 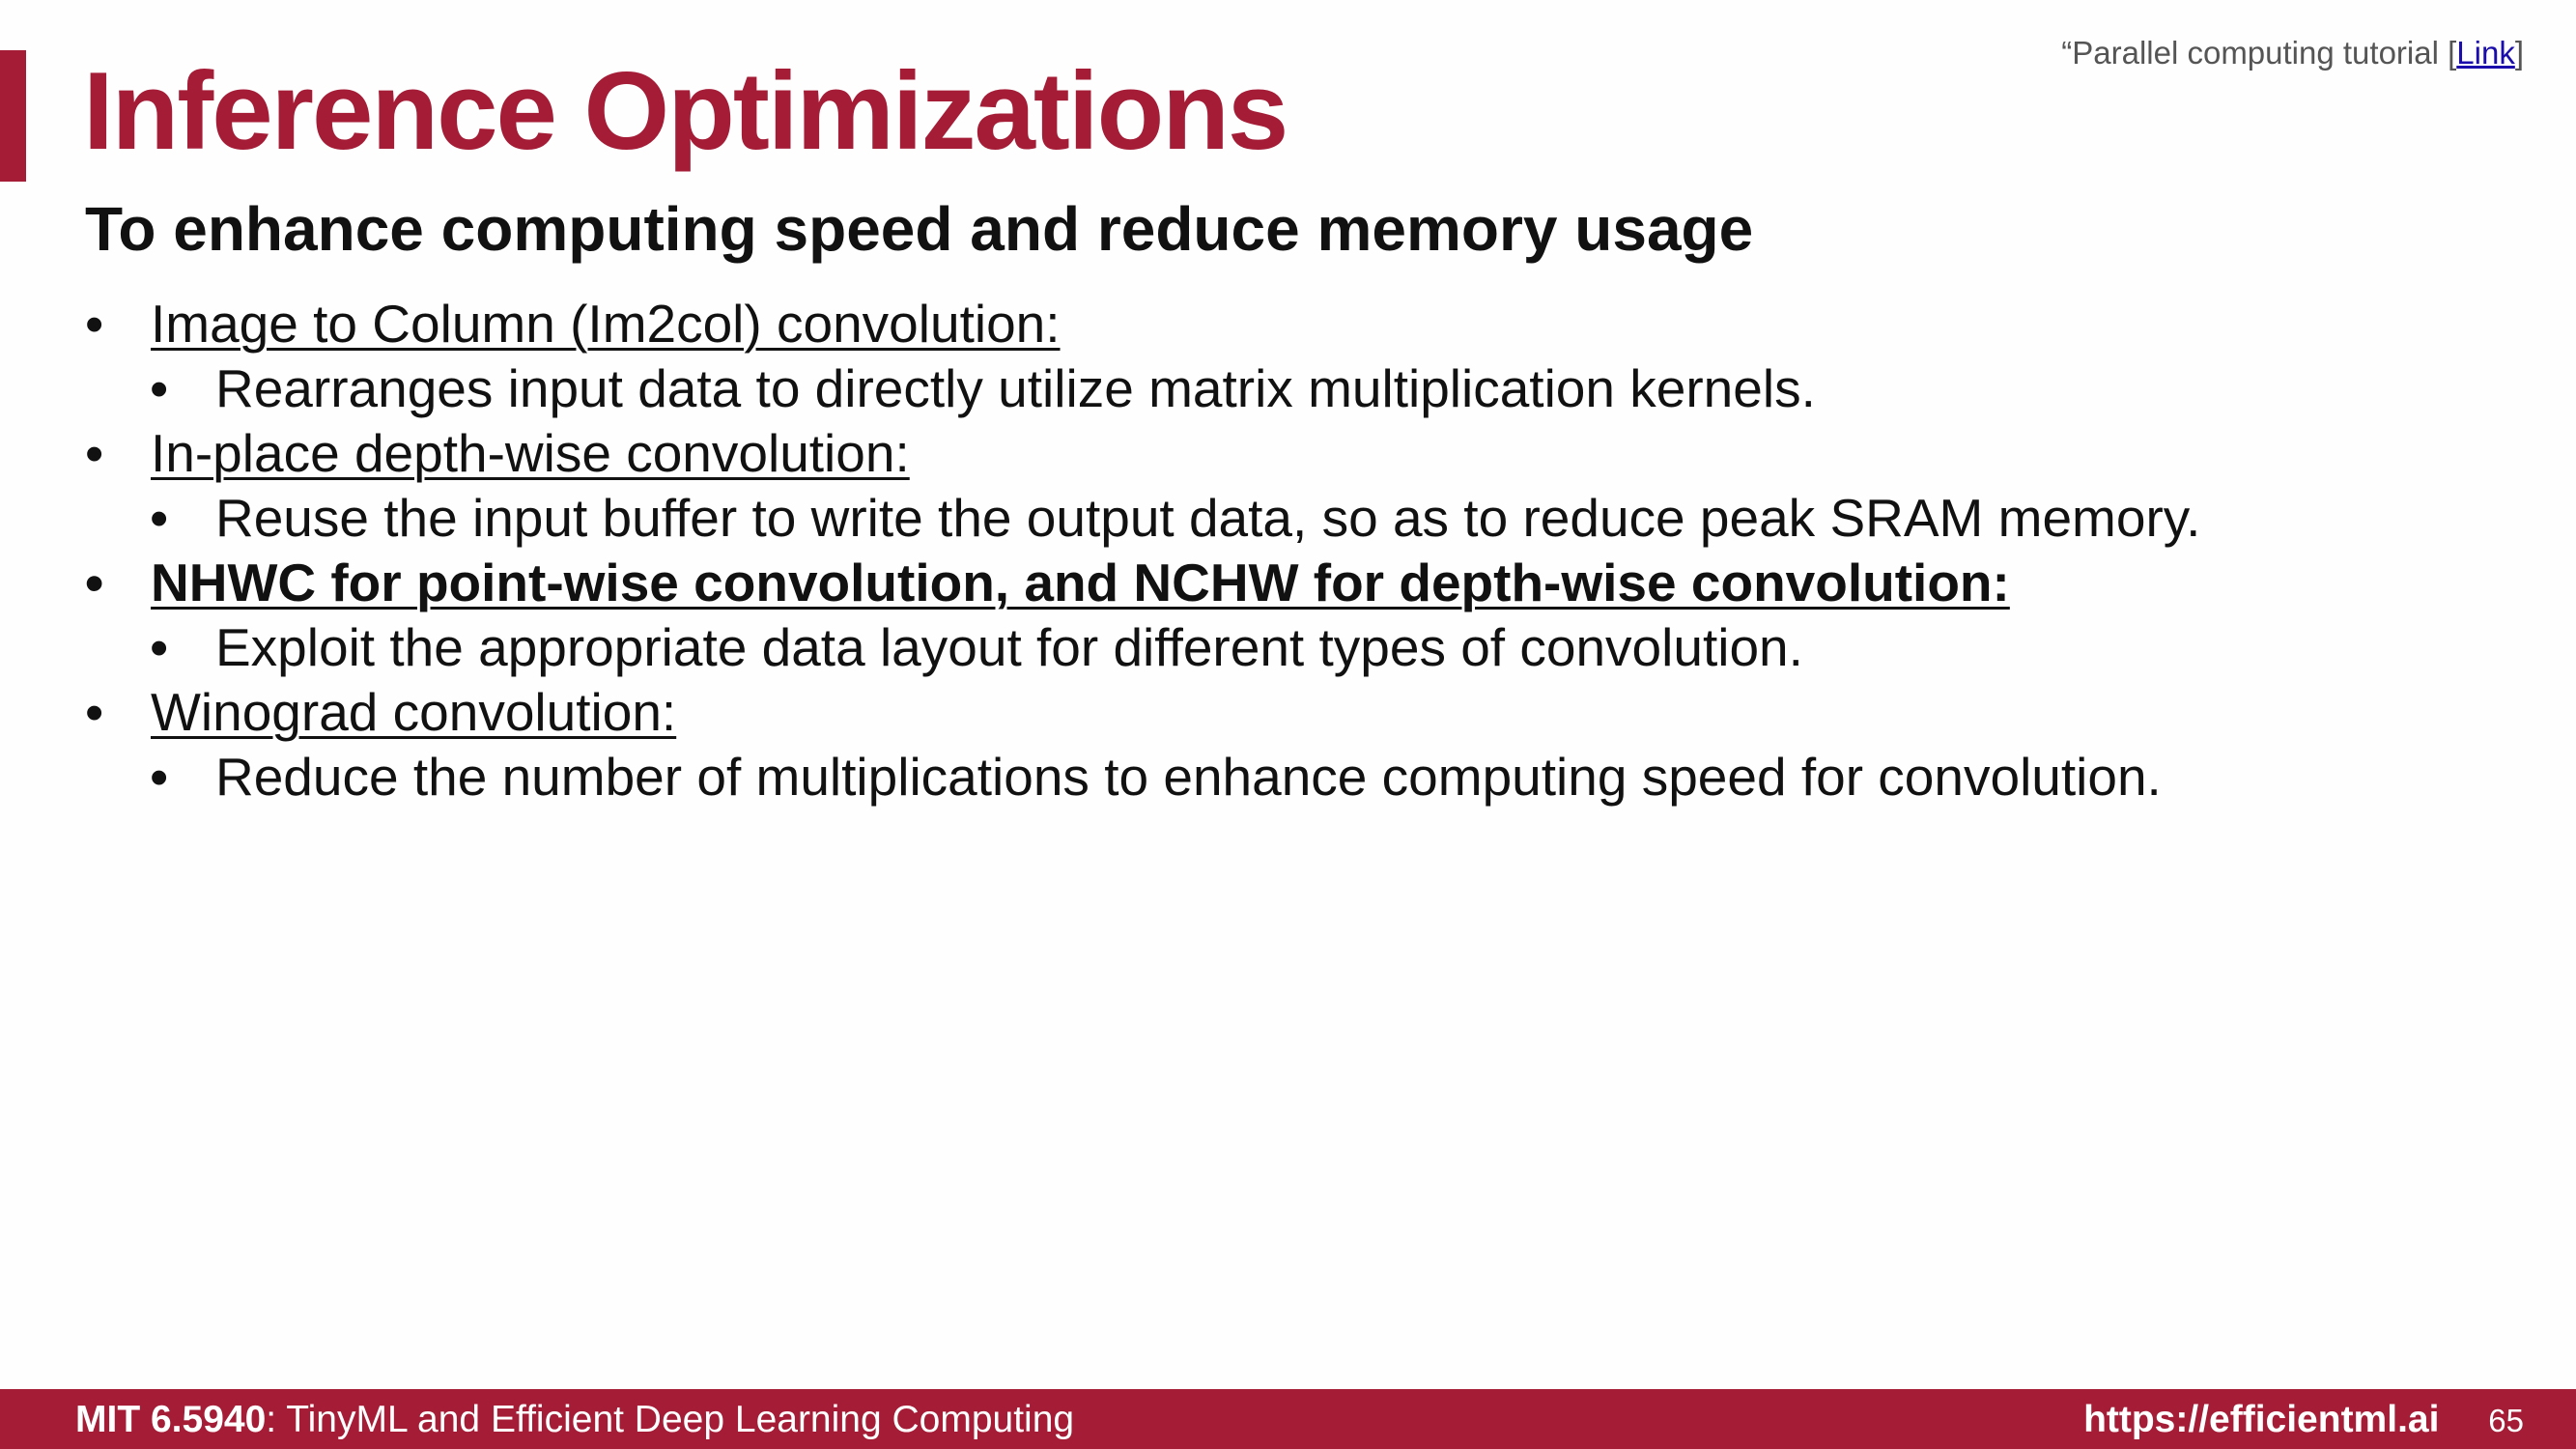 What do you see at coordinates (13, 116) in the screenshot?
I see `title-accent-bar` at bounding box center [13, 116].